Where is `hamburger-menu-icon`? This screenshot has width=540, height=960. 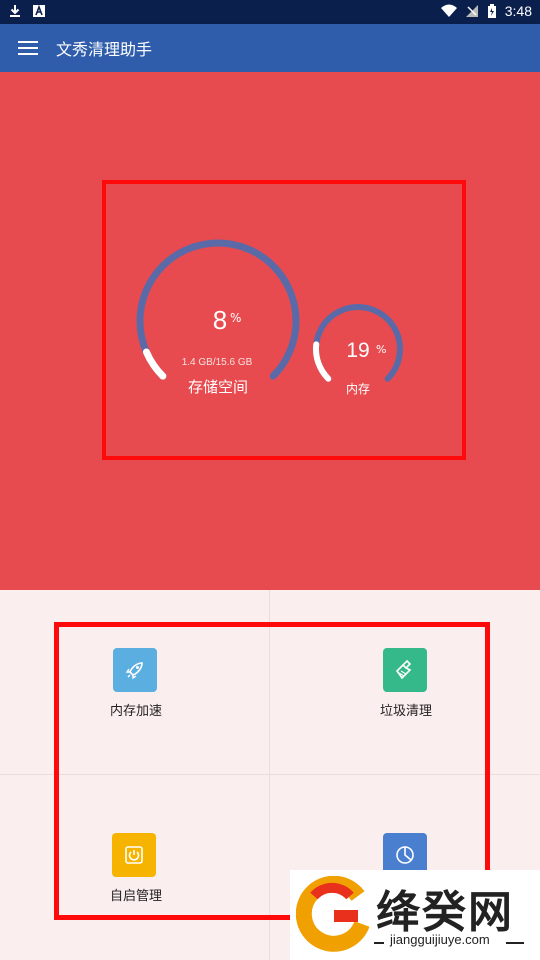 hamburger-menu-icon is located at coordinates (28, 48).